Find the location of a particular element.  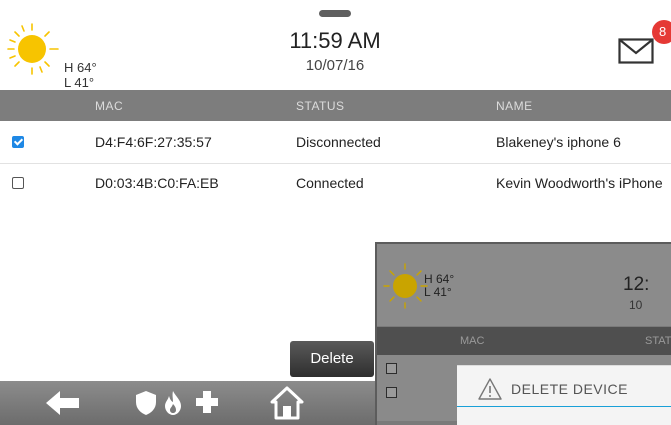

medical-button is located at coordinates (207, 404).